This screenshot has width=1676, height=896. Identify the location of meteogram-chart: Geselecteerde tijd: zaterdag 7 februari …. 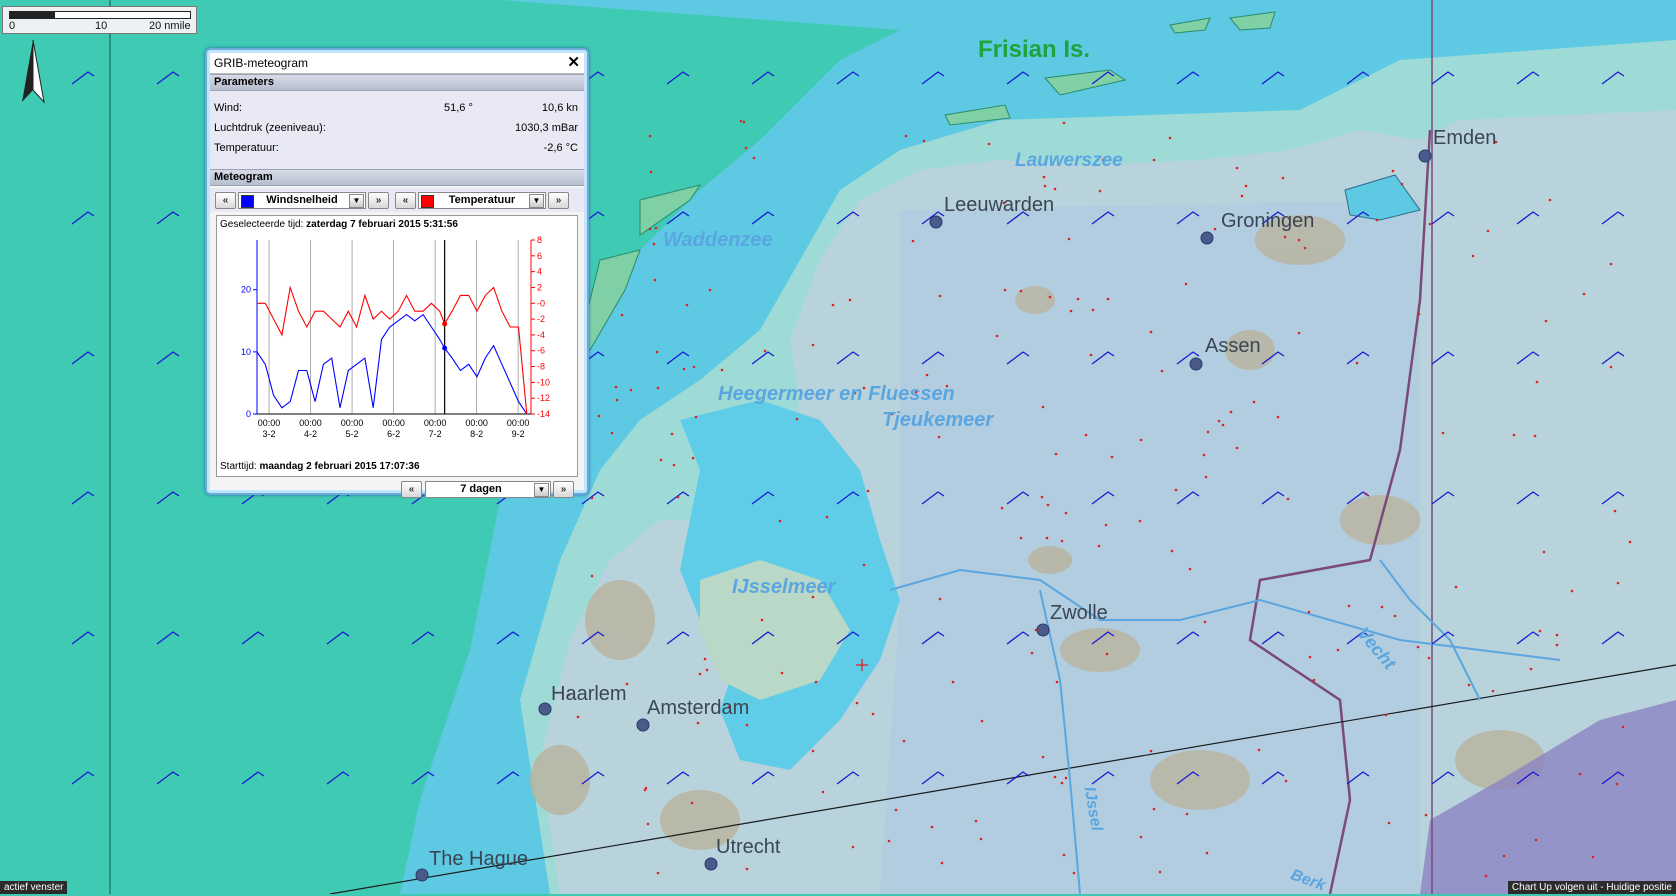
(397, 346).